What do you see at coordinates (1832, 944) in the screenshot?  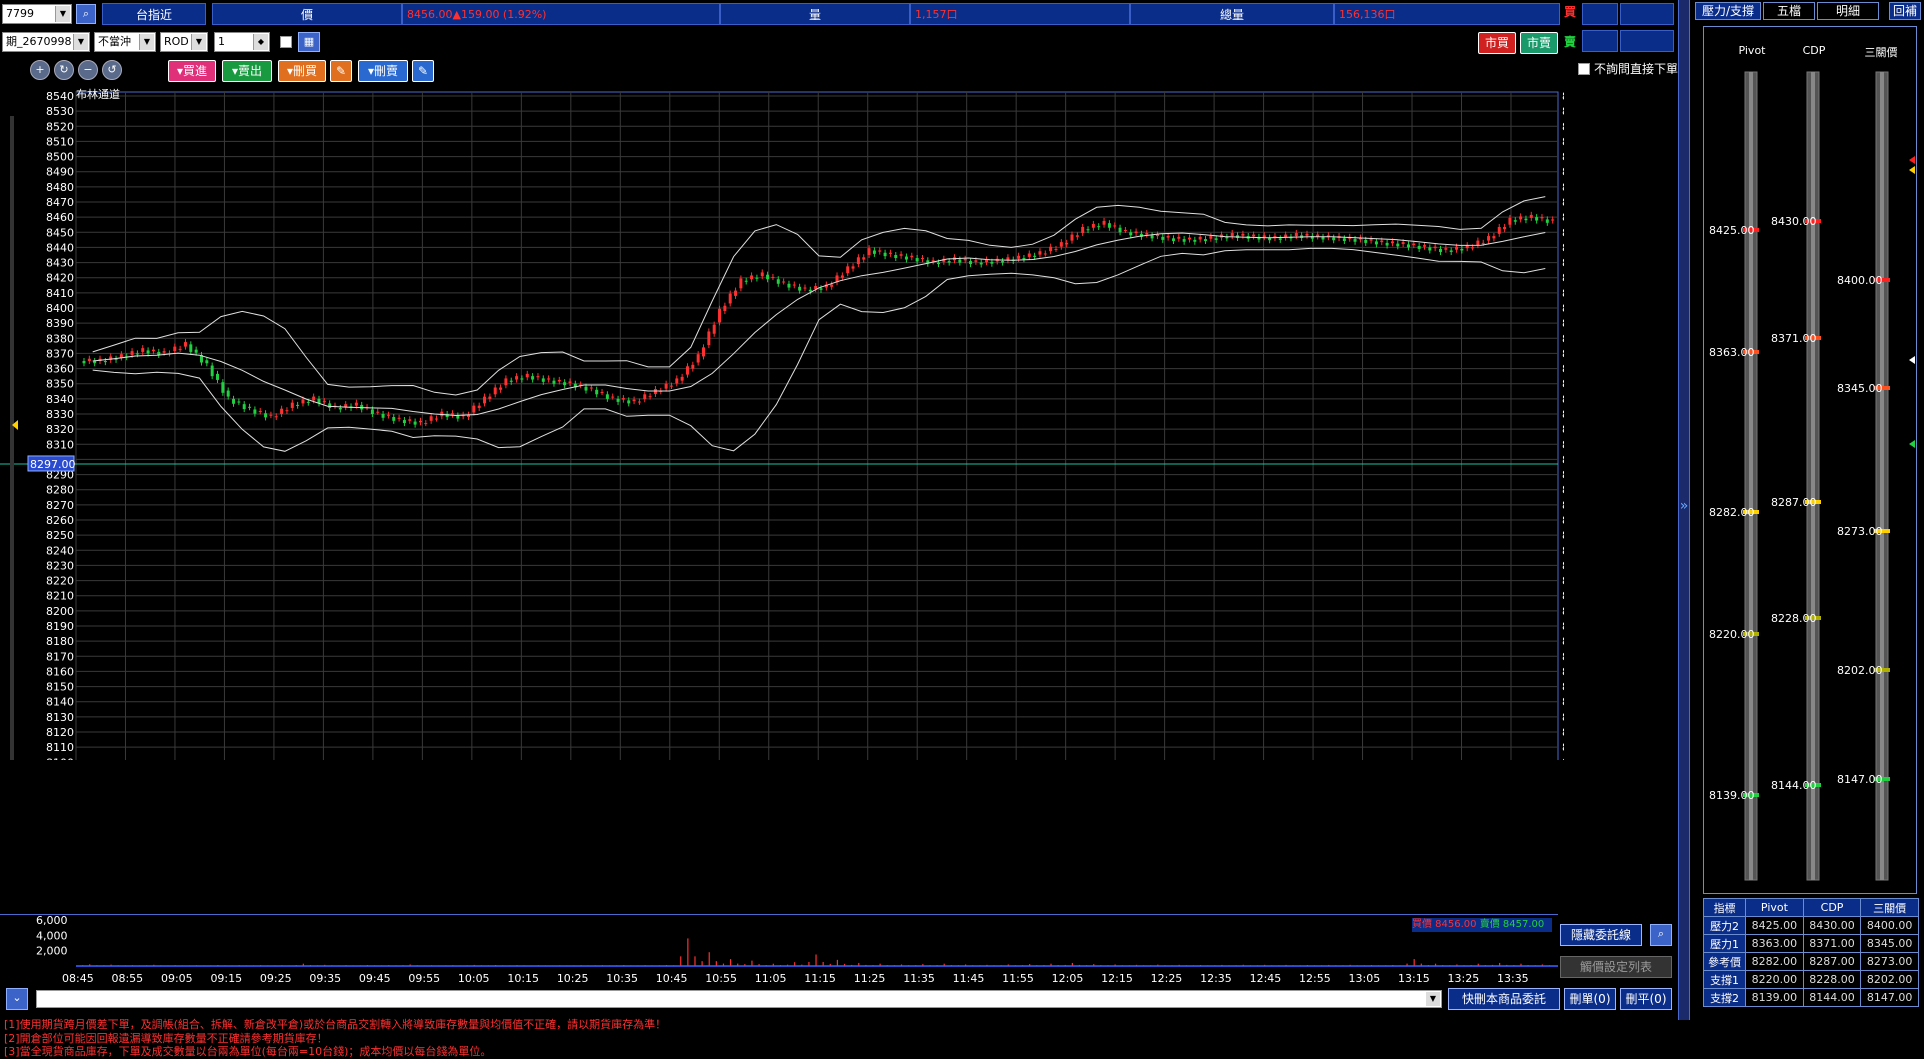 I see `table-cell: 8371.00` at bounding box center [1832, 944].